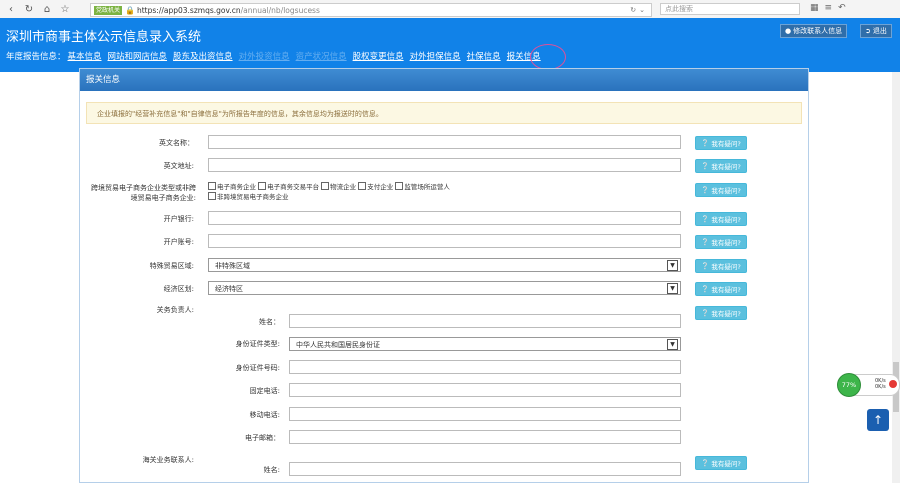  Describe the element at coordinates (485, 437) in the screenshot. I see `email-input` at that location.